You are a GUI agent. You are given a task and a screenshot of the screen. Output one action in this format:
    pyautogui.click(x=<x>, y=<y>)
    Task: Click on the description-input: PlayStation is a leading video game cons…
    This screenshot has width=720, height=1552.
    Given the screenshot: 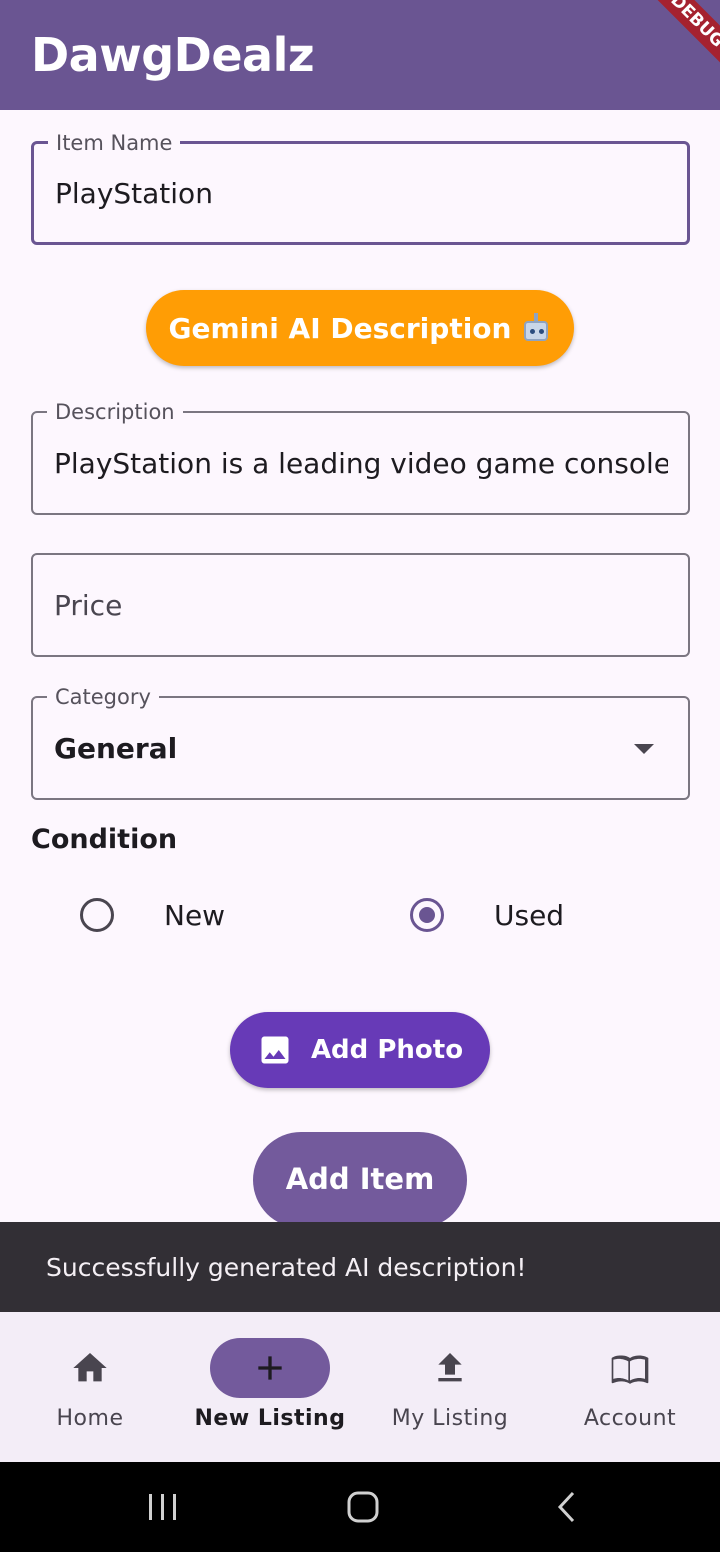 What is the action you would take?
    pyautogui.click(x=361, y=463)
    